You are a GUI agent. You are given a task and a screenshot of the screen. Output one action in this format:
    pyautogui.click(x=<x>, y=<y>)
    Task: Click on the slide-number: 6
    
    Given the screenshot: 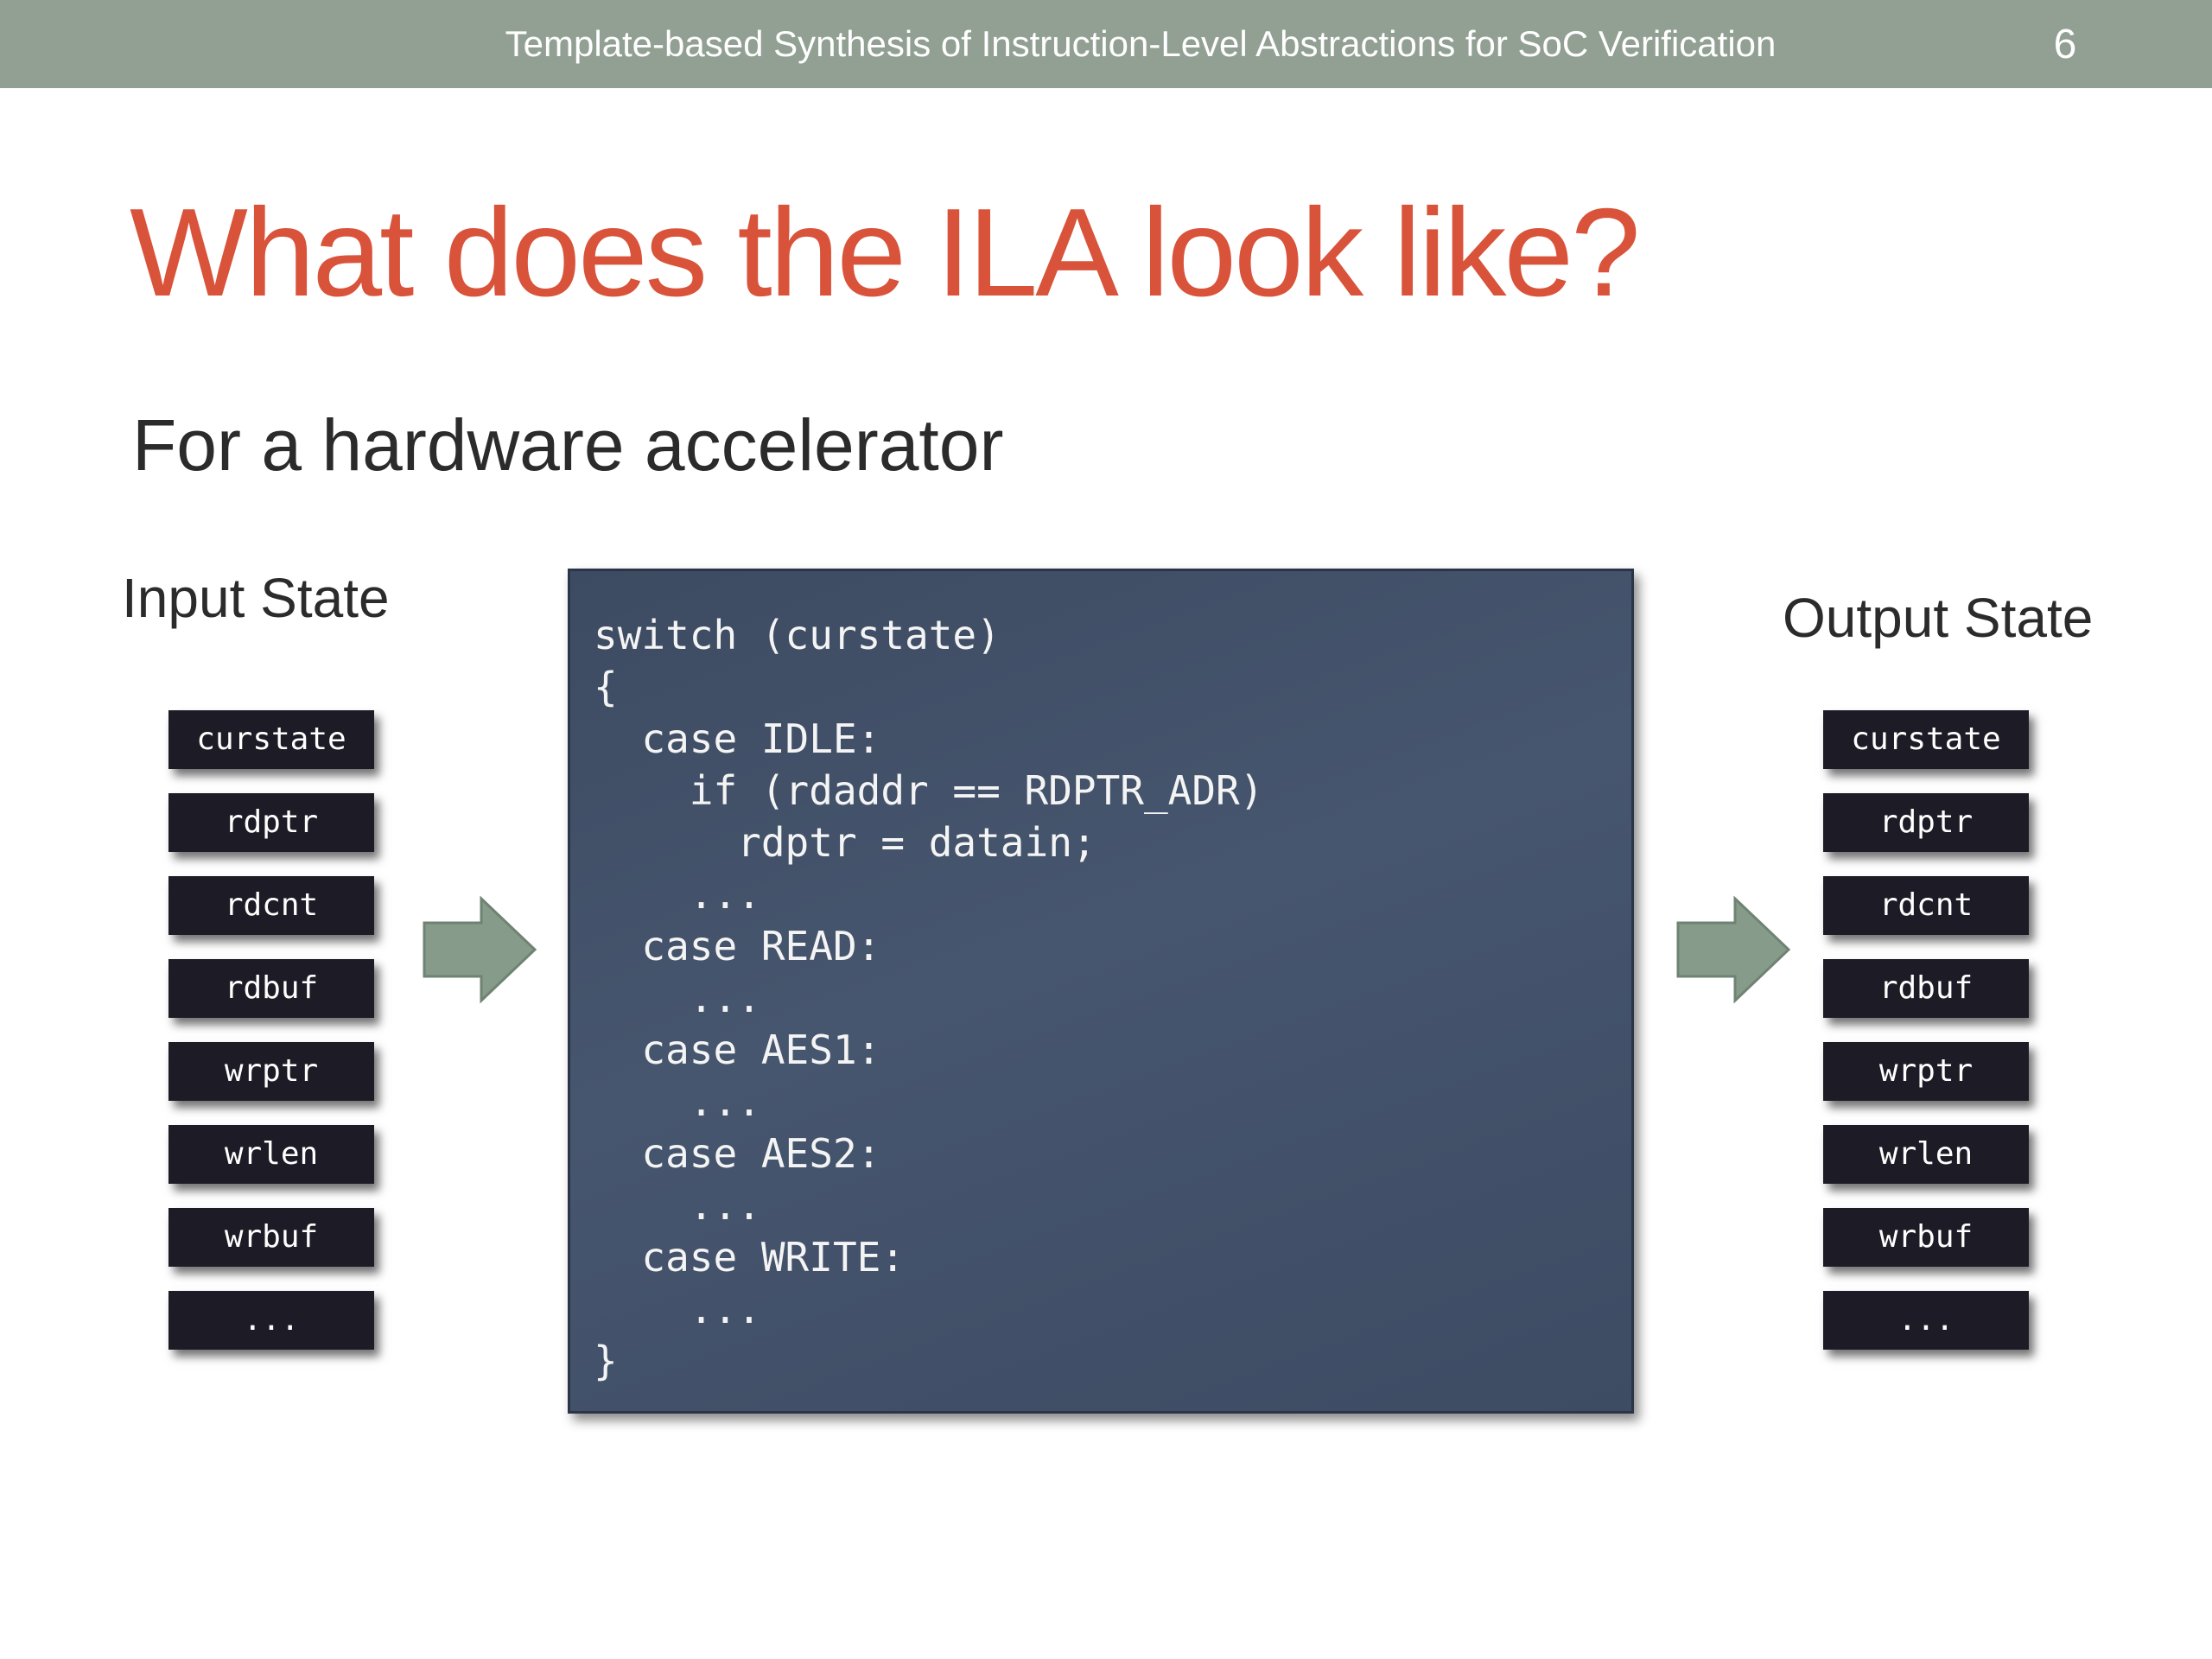 What is the action you would take?
    pyautogui.click(x=2065, y=44)
    